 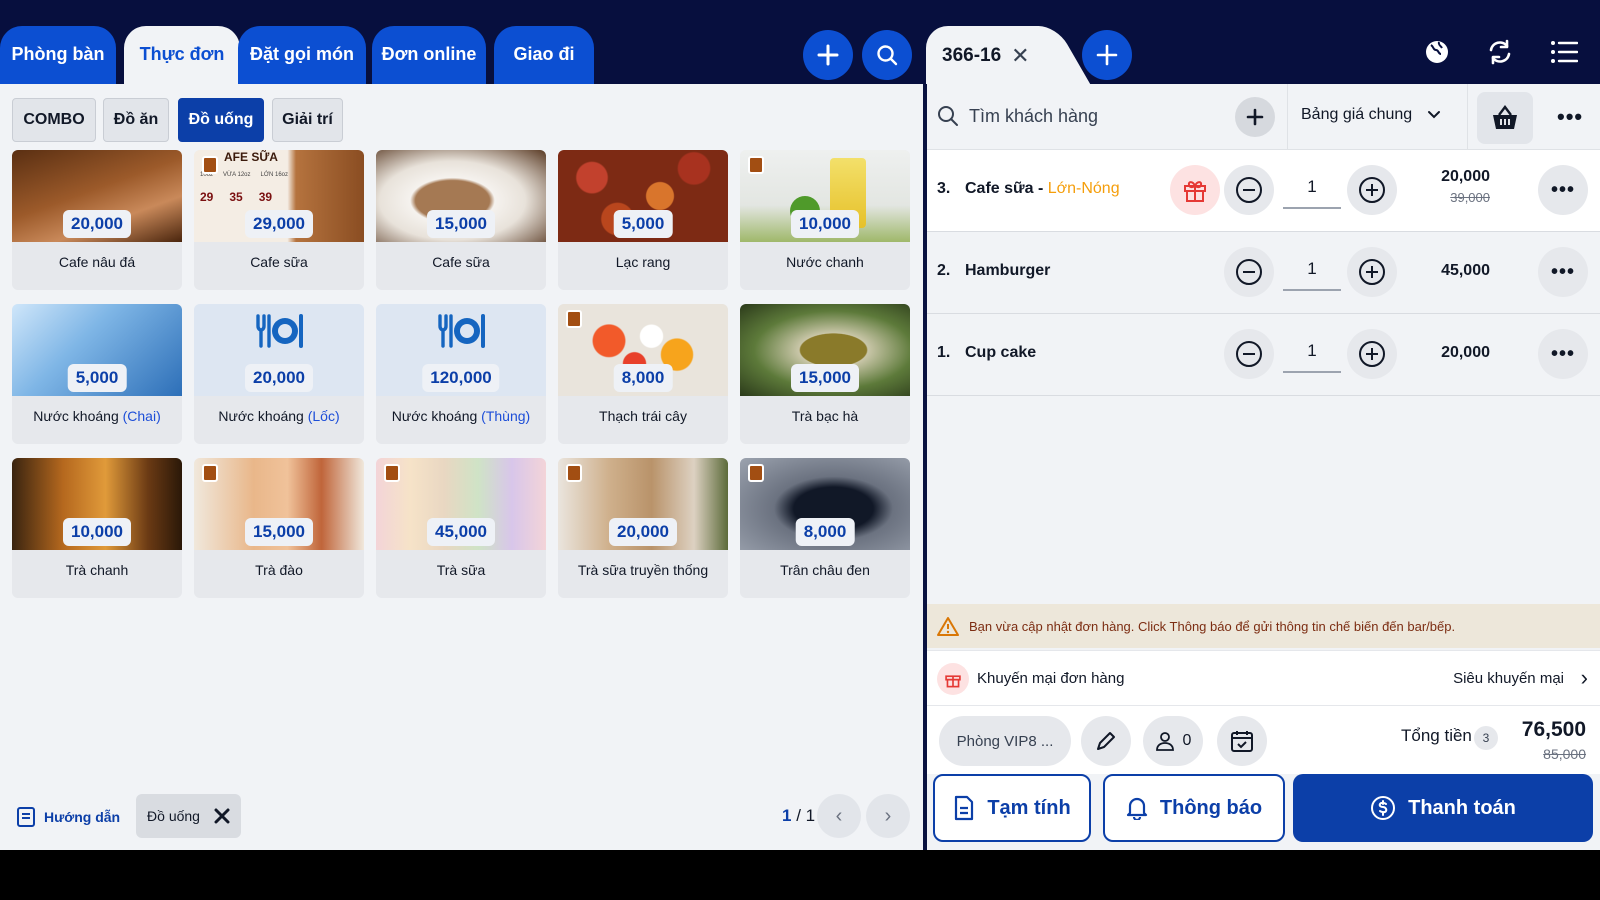 What do you see at coordinates (1383, 808) in the screenshot?
I see `dollar-circle-icon` at bounding box center [1383, 808].